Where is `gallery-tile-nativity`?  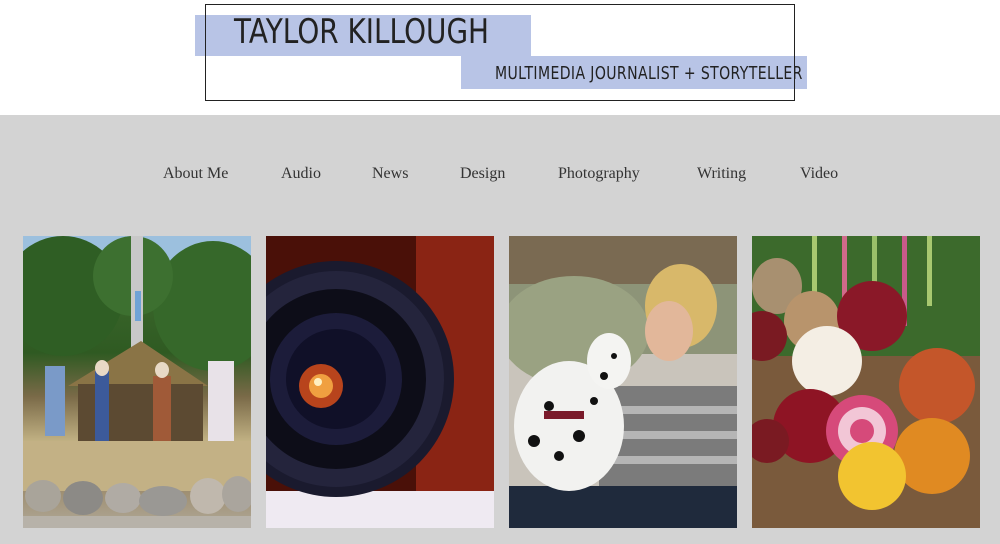 gallery-tile-nativity is located at coordinates (137, 382).